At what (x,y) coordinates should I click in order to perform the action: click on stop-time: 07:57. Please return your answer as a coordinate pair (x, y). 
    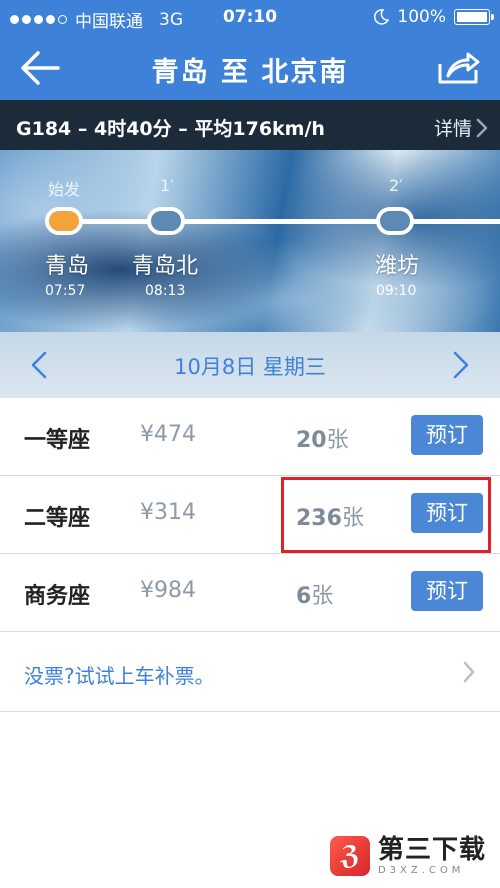
    Looking at the image, I should click on (65, 291).